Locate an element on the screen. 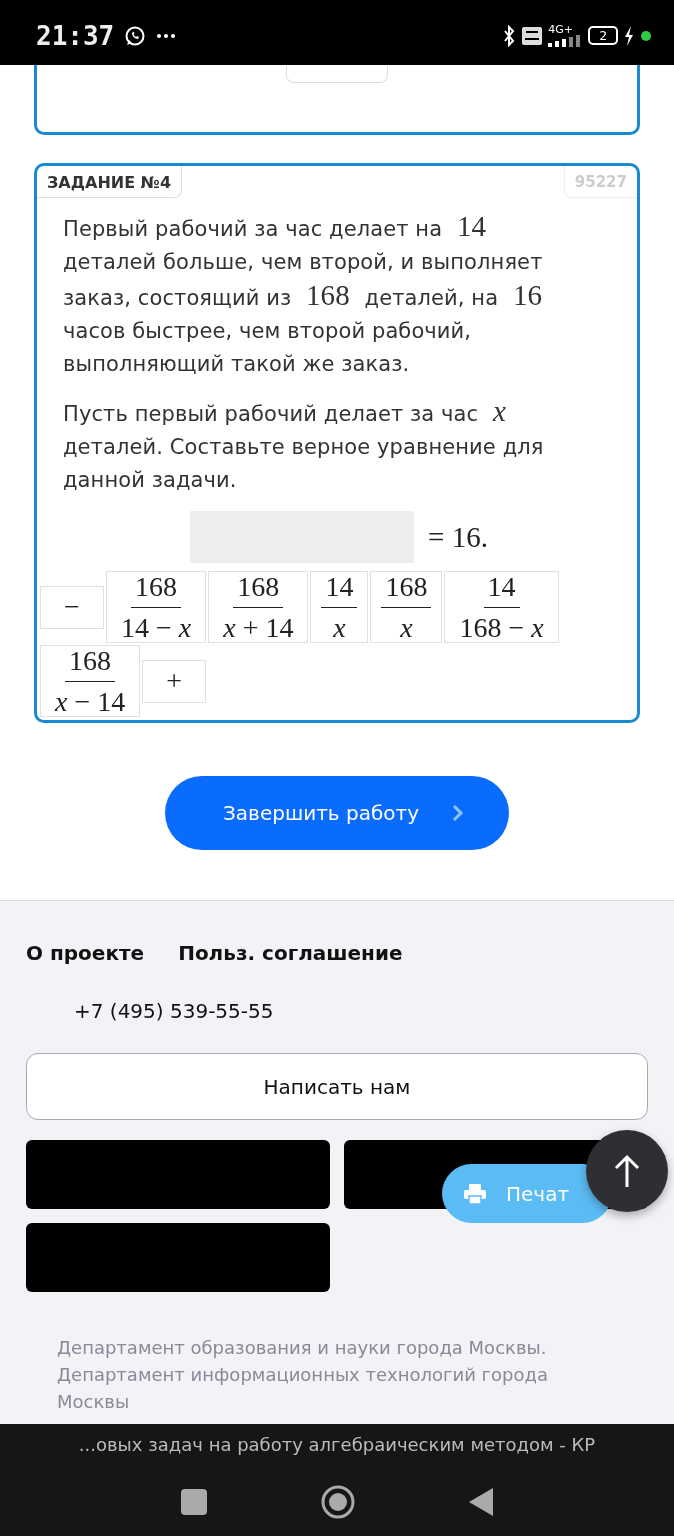 This screenshot has width=674, height=1536. option-tile: 168 x − 14 is located at coordinates (90, 681).